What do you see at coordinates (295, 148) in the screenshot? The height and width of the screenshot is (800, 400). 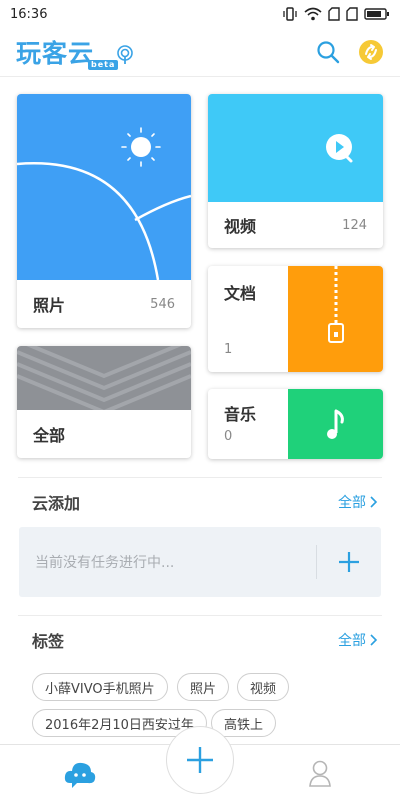 I see `videos-art` at bounding box center [295, 148].